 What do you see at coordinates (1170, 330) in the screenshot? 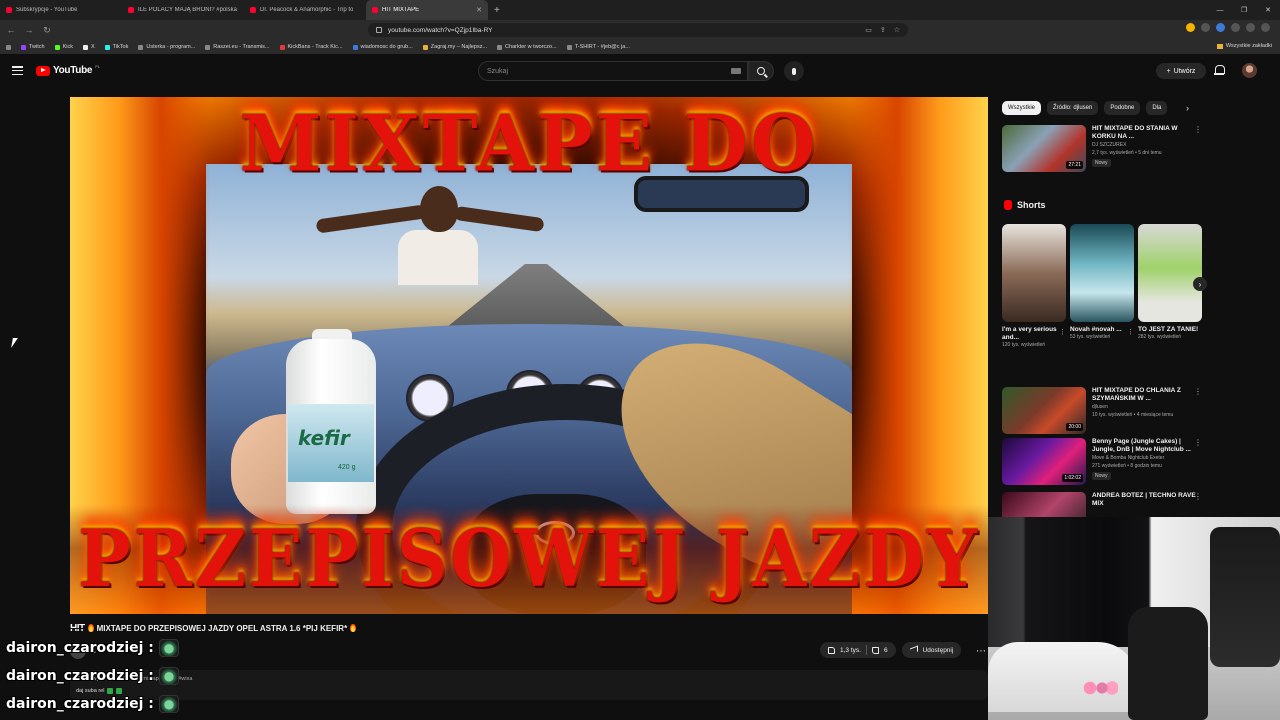
I see `short-title: TO JEST ZA TANIE!` at bounding box center [1170, 330].